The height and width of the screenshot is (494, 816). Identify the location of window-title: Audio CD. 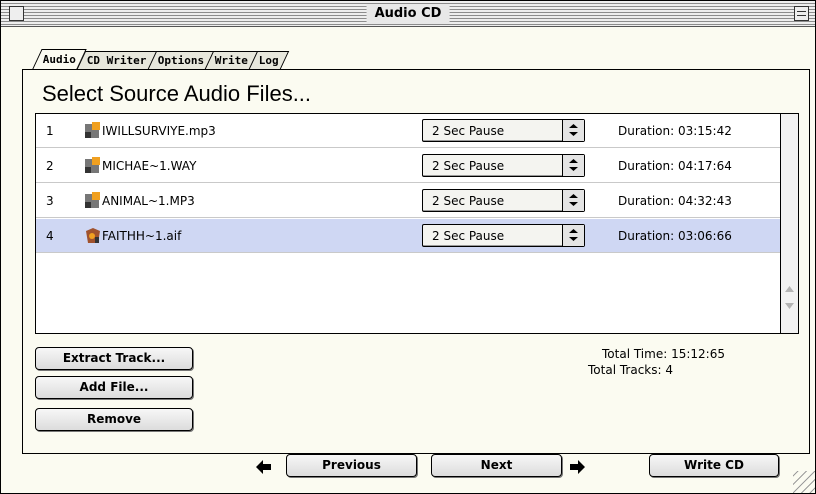
(408, 14).